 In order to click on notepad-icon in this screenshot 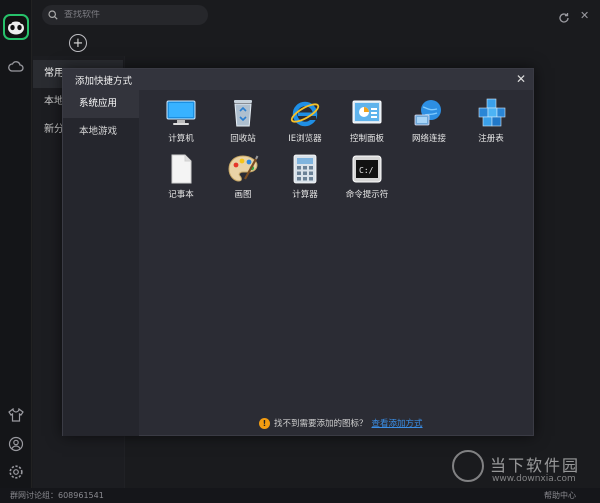, I will do `click(181, 169)`.